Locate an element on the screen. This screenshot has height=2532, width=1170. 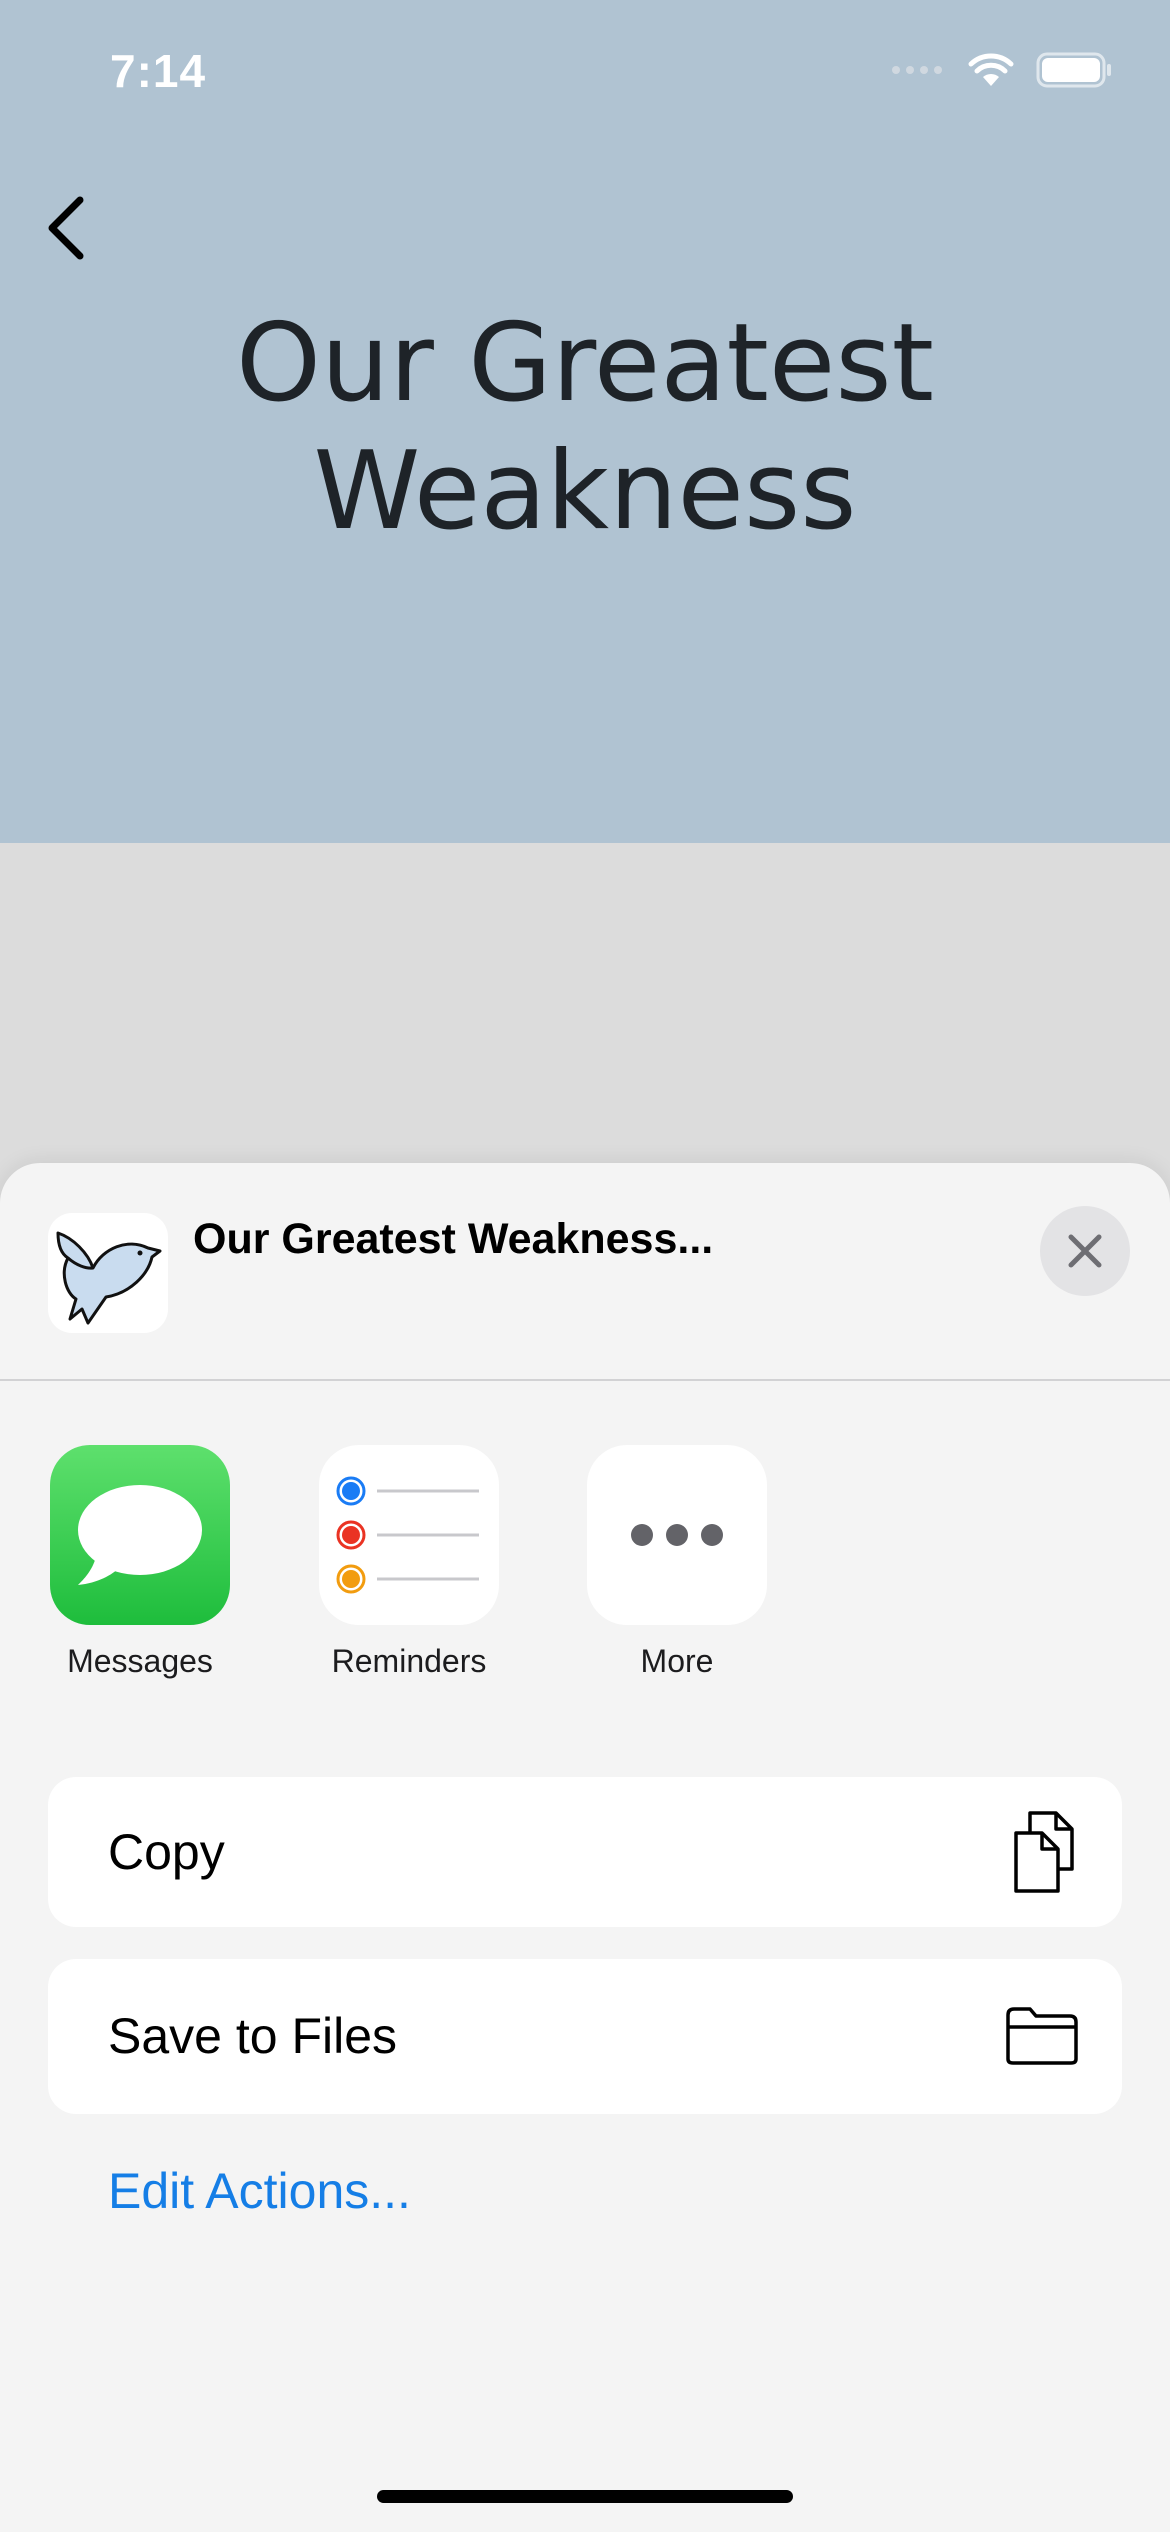
action-label: Save to Files is located at coordinates (253, 2036).